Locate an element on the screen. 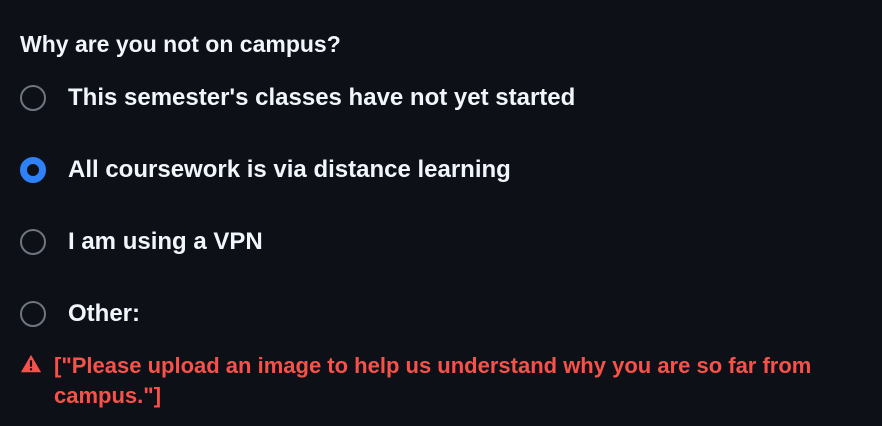 Image resolution: width=882 pixels, height=426 pixels. option-label: I am using a VPN is located at coordinates (165, 241).